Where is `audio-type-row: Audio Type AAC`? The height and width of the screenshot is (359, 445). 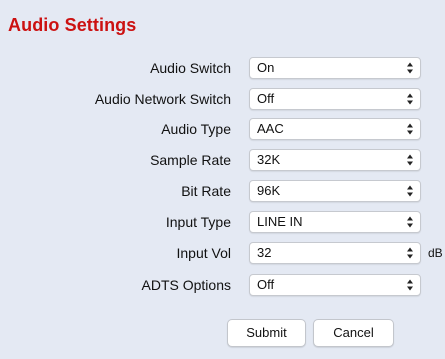
audio-type-row: Audio Type AAC is located at coordinates (222, 129).